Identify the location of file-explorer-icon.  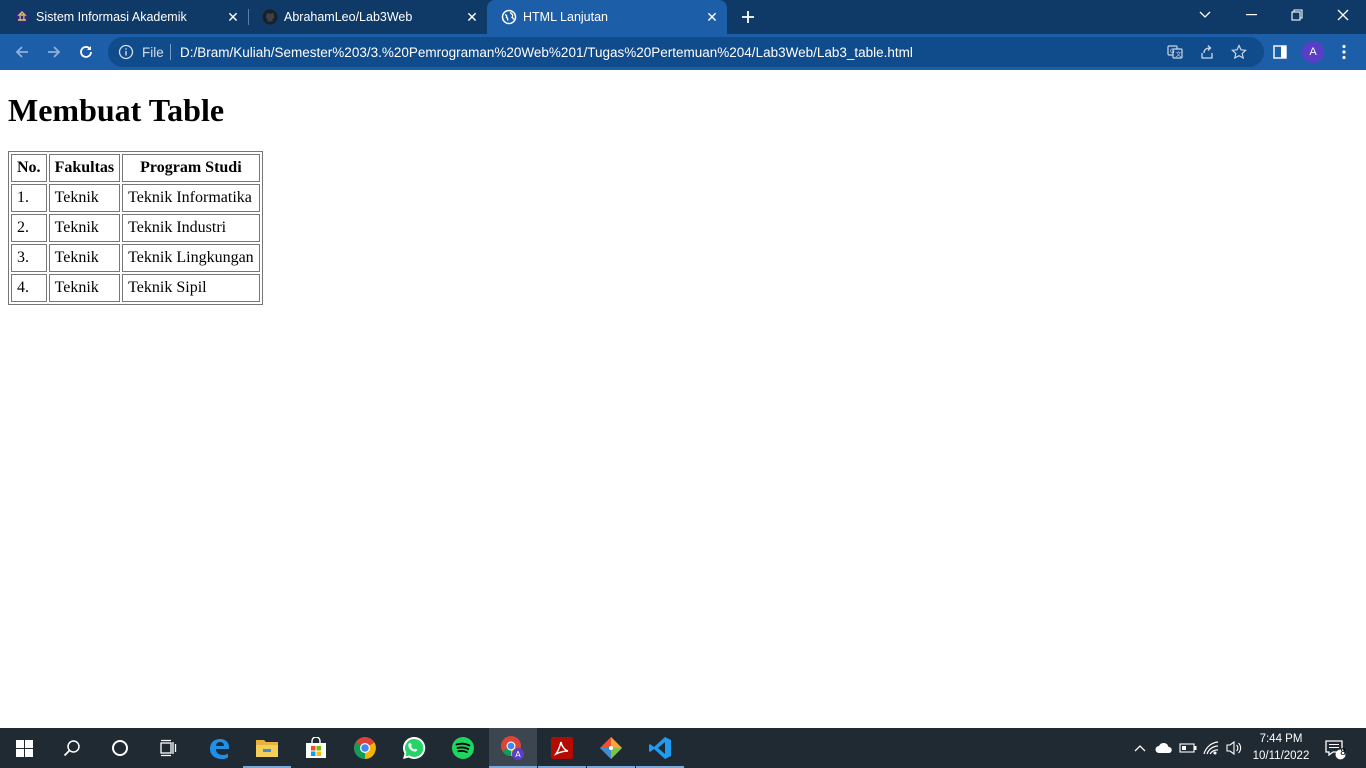
(267, 748).